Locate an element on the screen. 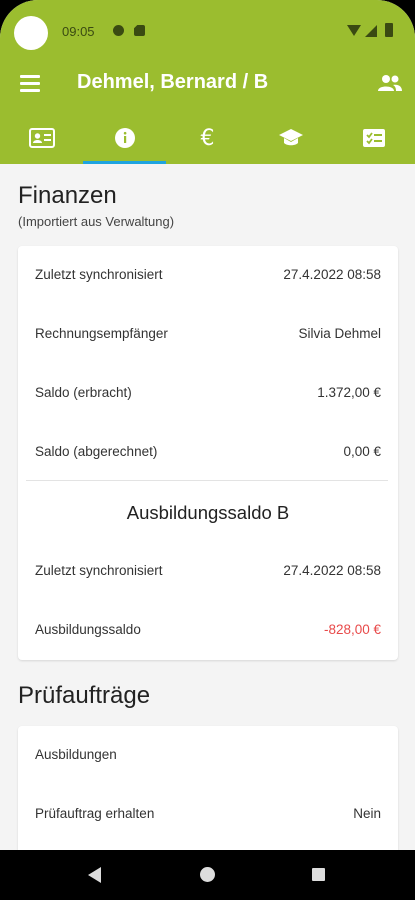  page-title: Dehmel, Bernard / B is located at coordinates (173, 82).